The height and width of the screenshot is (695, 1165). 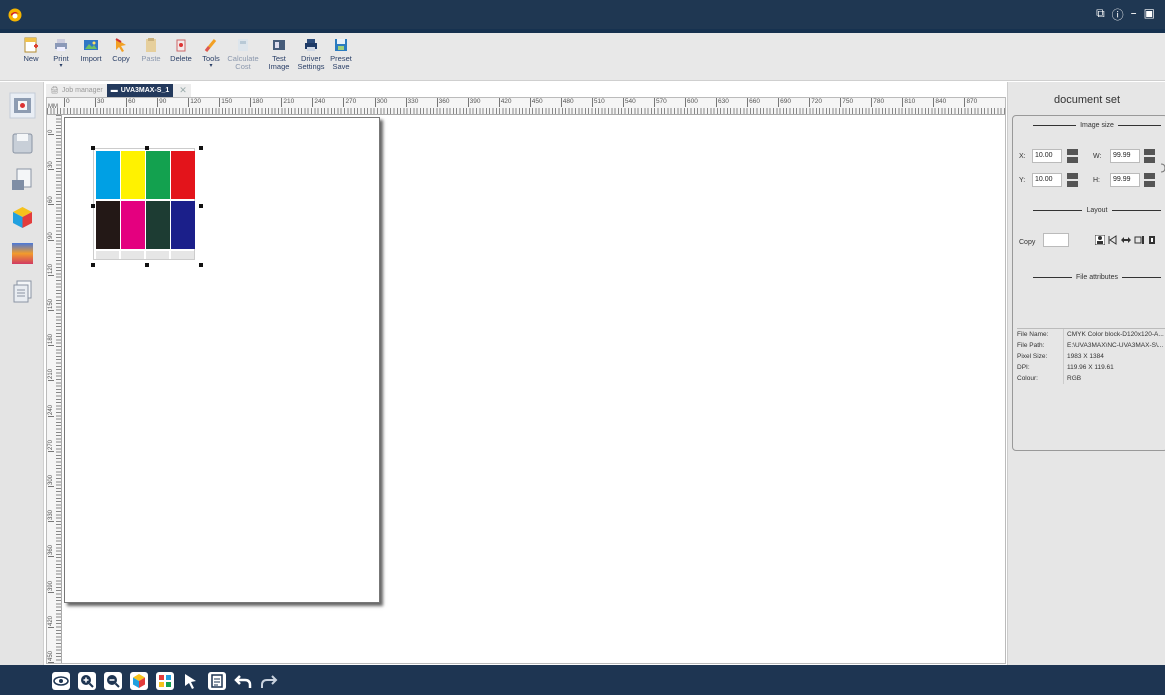 What do you see at coordinates (341, 54) in the screenshot?
I see `preset-save-button: Preset Save` at bounding box center [341, 54].